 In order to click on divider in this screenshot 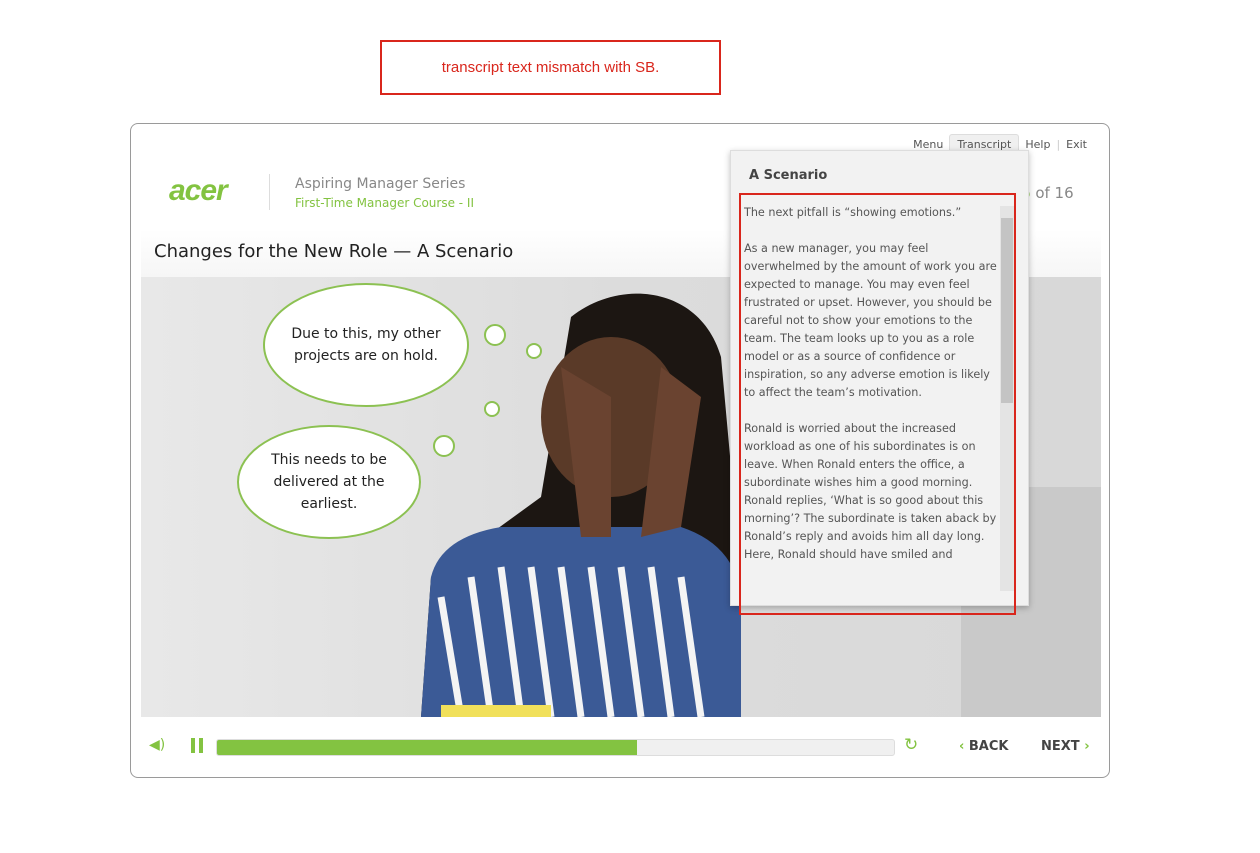, I will do `click(269, 192)`.